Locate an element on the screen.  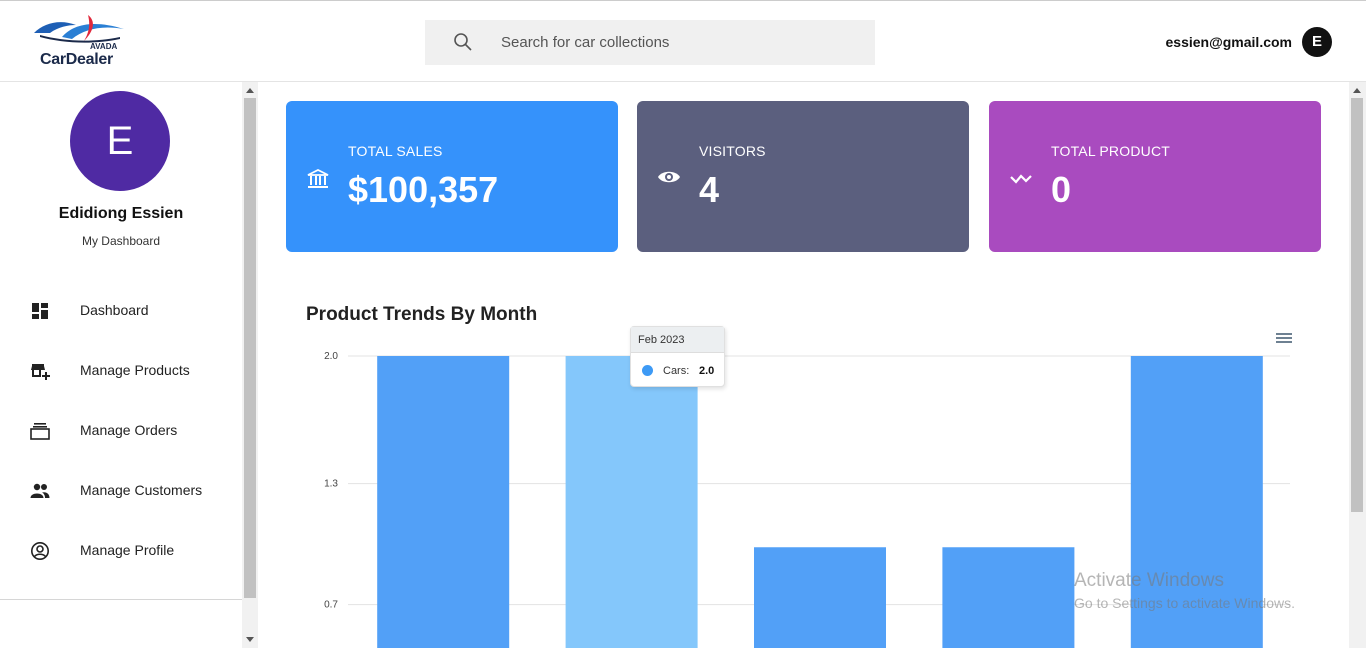
total-product-card: TOTAL PRODUCT 0 is located at coordinates (1155, 176).